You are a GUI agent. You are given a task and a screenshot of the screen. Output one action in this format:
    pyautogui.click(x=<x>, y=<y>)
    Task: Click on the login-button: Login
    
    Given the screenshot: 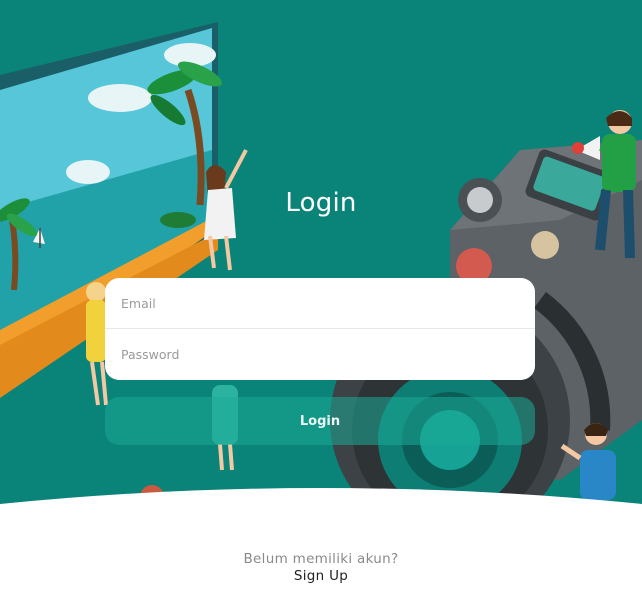 What is the action you would take?
    pyautogui.click(x=320, y=421)
    